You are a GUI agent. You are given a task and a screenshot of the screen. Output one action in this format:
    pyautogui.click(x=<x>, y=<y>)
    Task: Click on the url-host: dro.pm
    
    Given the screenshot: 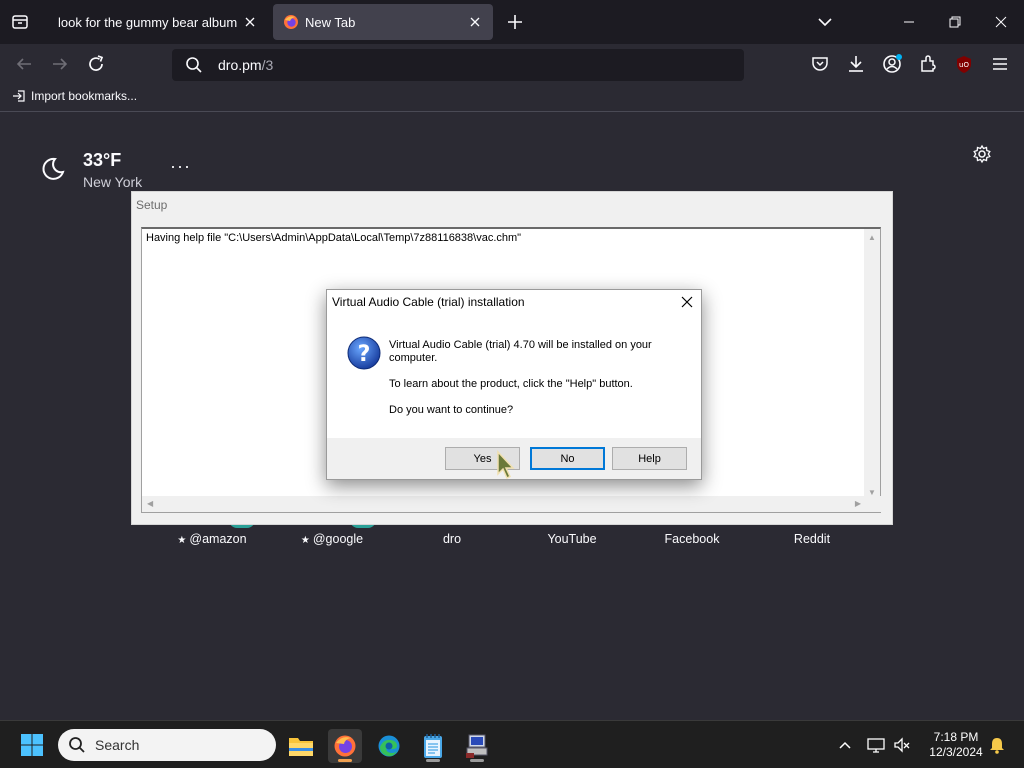 What is the action you would take?
    pyautogui.click(x=240, y=65)
    